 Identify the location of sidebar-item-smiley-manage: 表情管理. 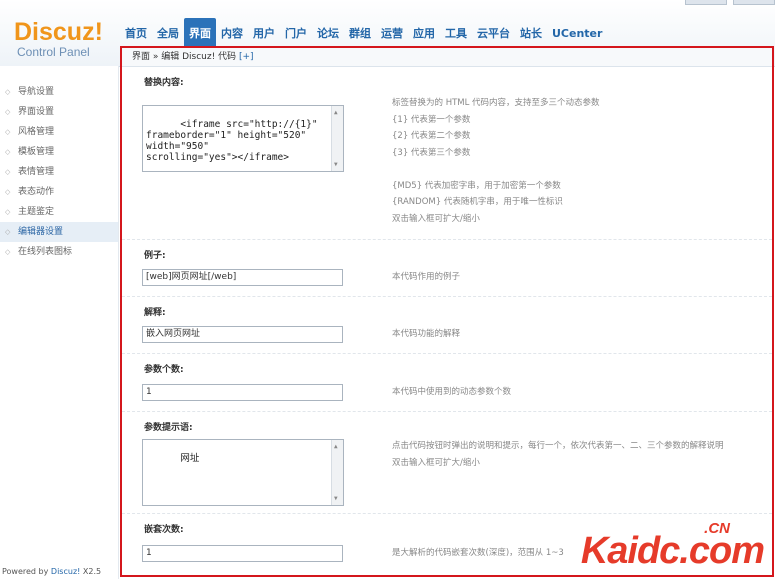
(59, 172).